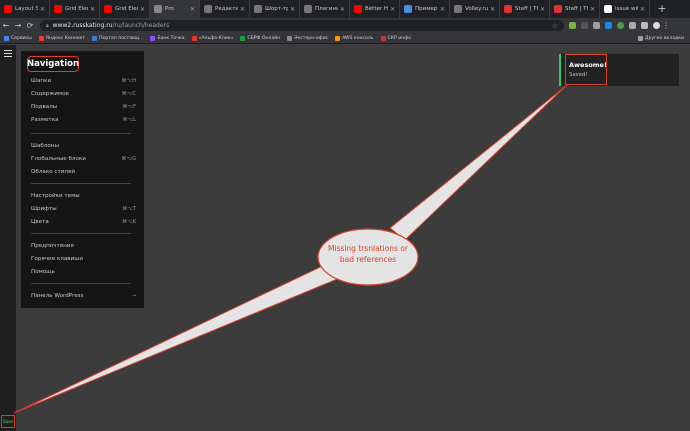  Describe the element at coordinates (50, 93) in the screenshot. I see `nav-menu-item-label: Содержимое` at that location.